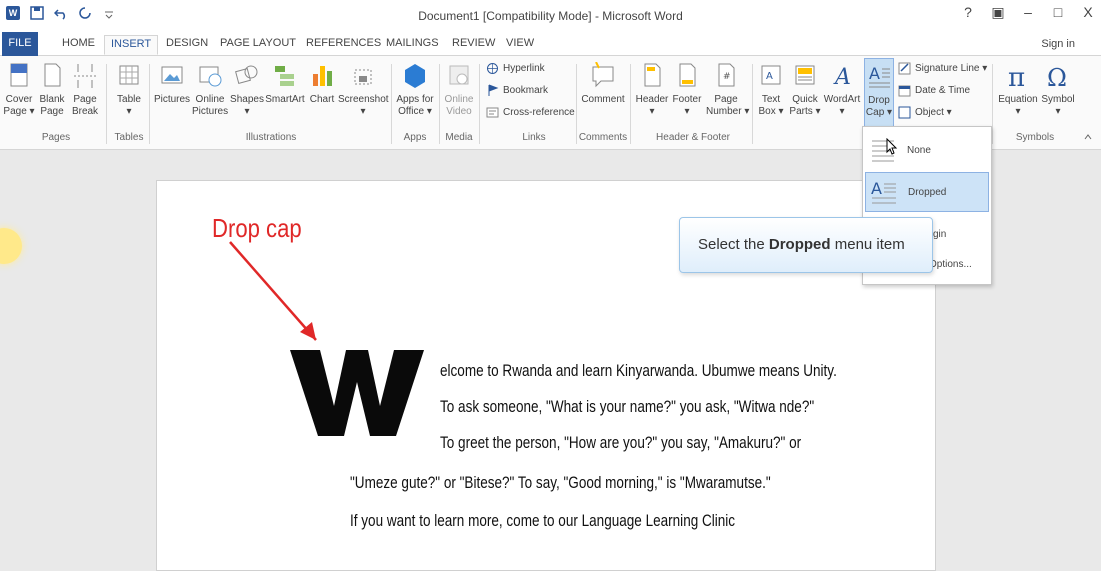 The height and width of the screenshot is (571, 1101). What do you see at coordinates (52, 90) in the screenshot?
I see `blank-page-button: Blank Page` at bounding box center [52, 90].